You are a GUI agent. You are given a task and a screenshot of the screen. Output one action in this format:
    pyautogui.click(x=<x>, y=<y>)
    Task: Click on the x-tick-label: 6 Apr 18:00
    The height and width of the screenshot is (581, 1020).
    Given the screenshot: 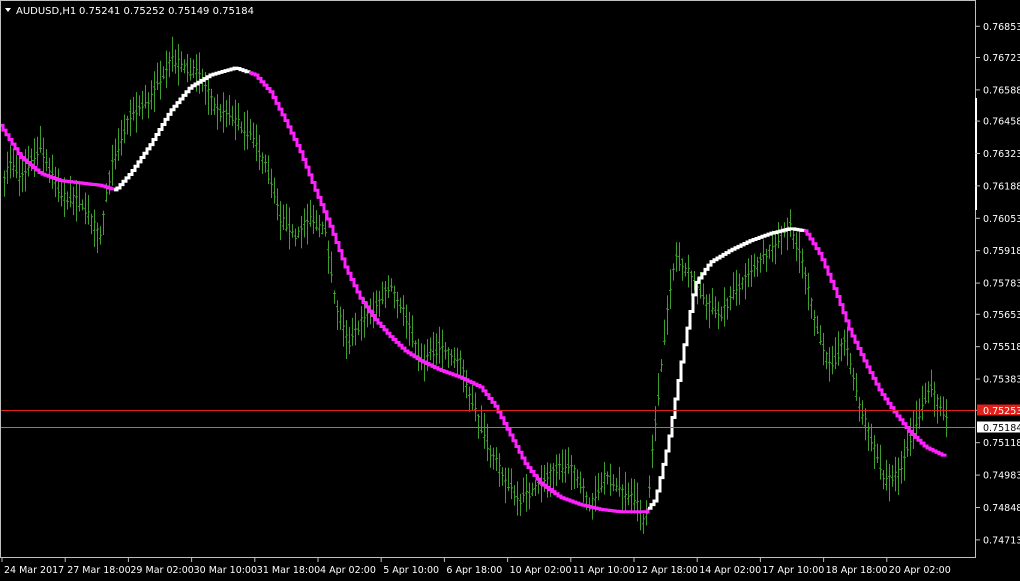 What is the action you would take?
    pyautogui.click(x=474, y=570)
    